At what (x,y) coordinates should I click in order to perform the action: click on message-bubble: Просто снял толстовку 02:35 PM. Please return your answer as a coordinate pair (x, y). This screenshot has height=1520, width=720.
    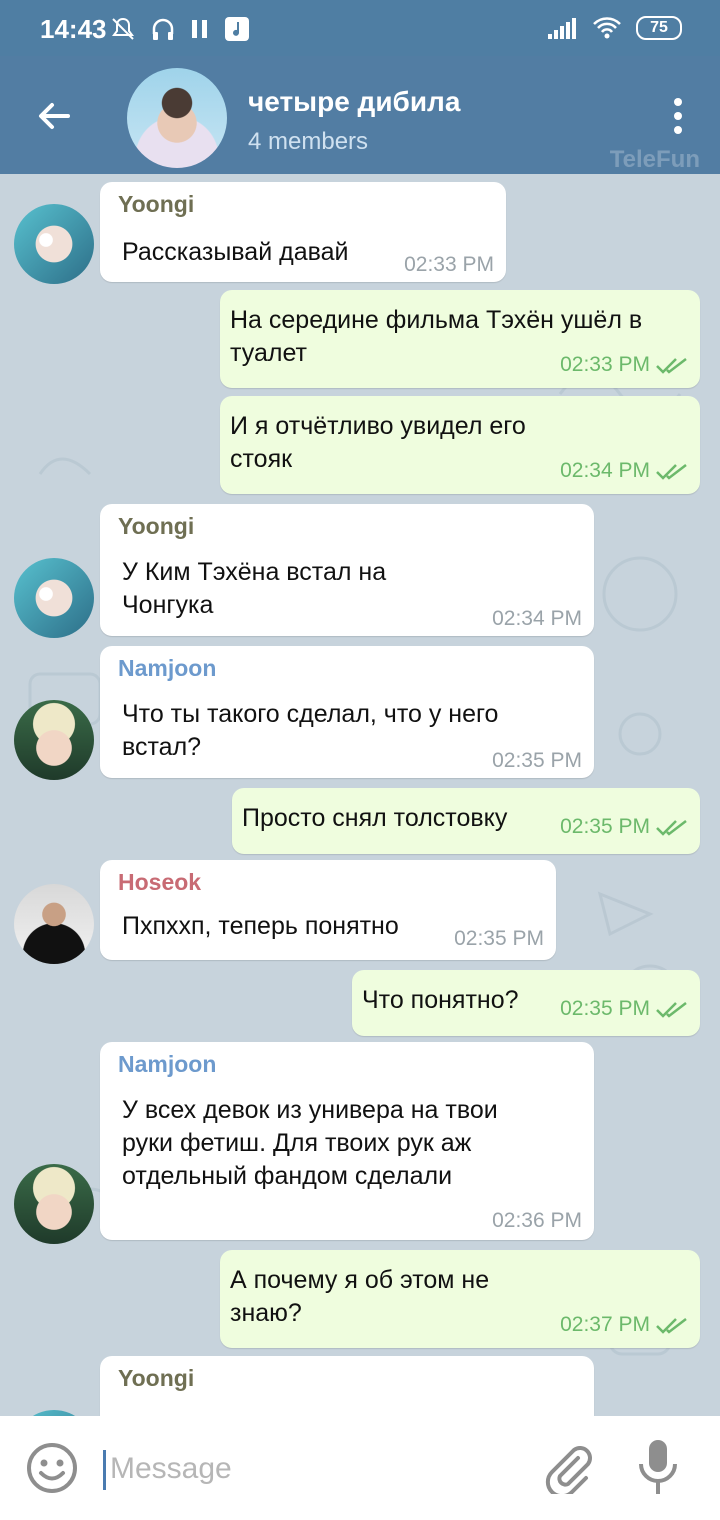
    Looking at the image, I should click on (466, 821).